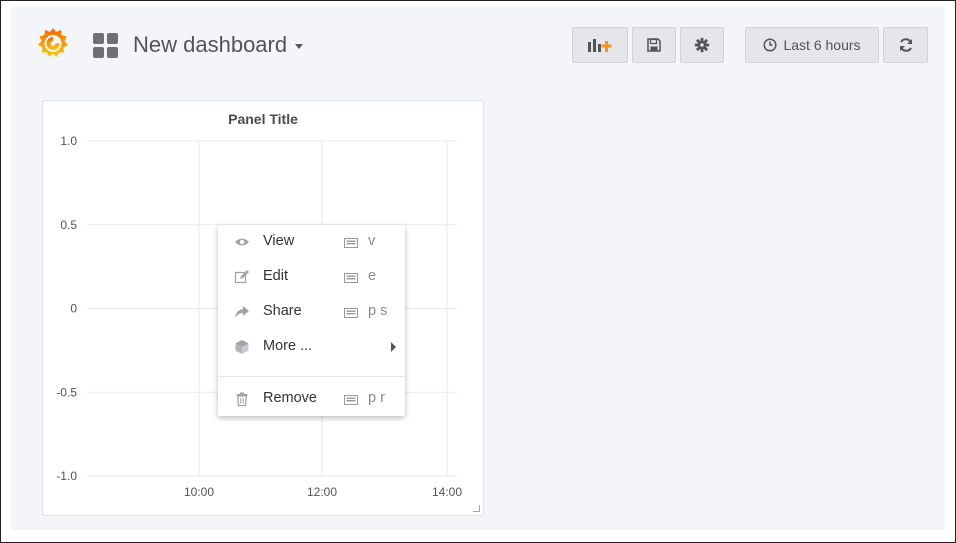 The width and height of the screenshot is (956, 543). What do you see at coordinates (322, 492) in the screenshot?
I see `x-tick-label: 12:00` at bounding box center [322, 492].